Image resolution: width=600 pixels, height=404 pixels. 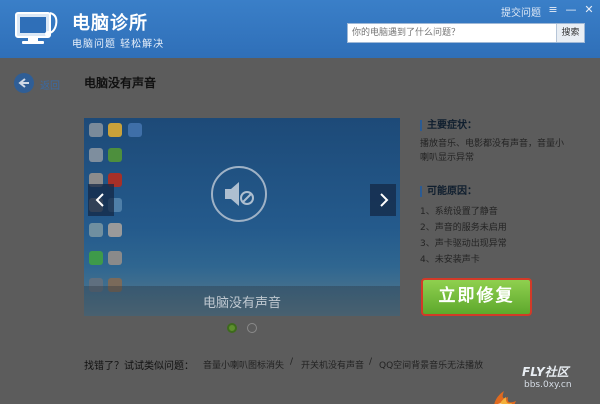 I want to click on close-icon: ✕, so click(x=589, y=10).